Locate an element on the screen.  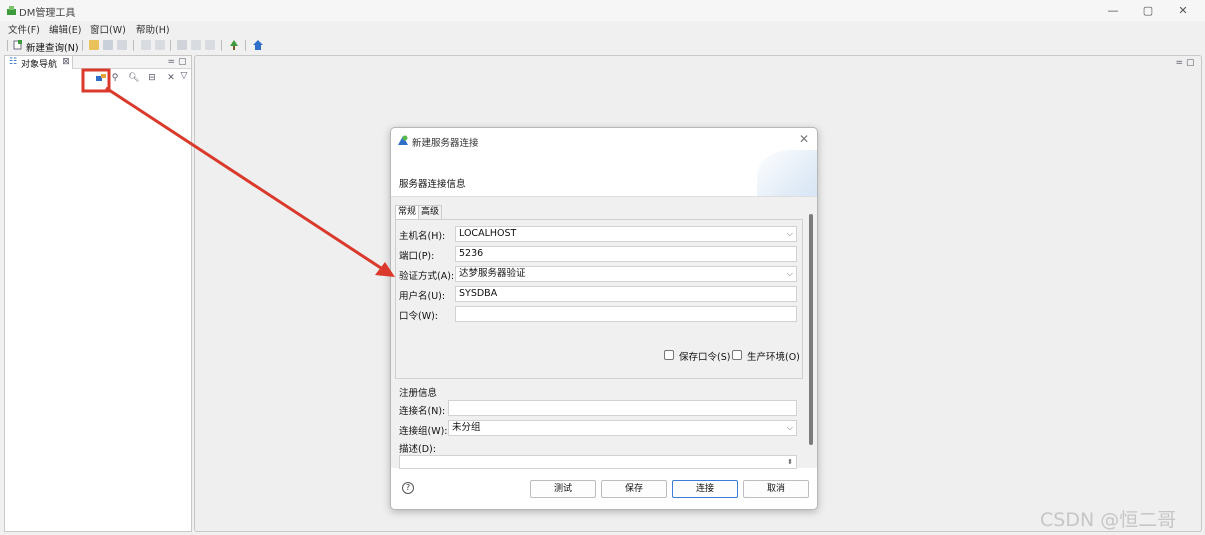
host-label: 主机名(H): is located at coordinates (422, 236).